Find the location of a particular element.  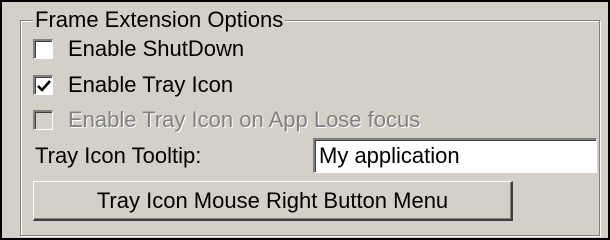

enable-tray-icon-checkbox is located at coordinates (43, 85).